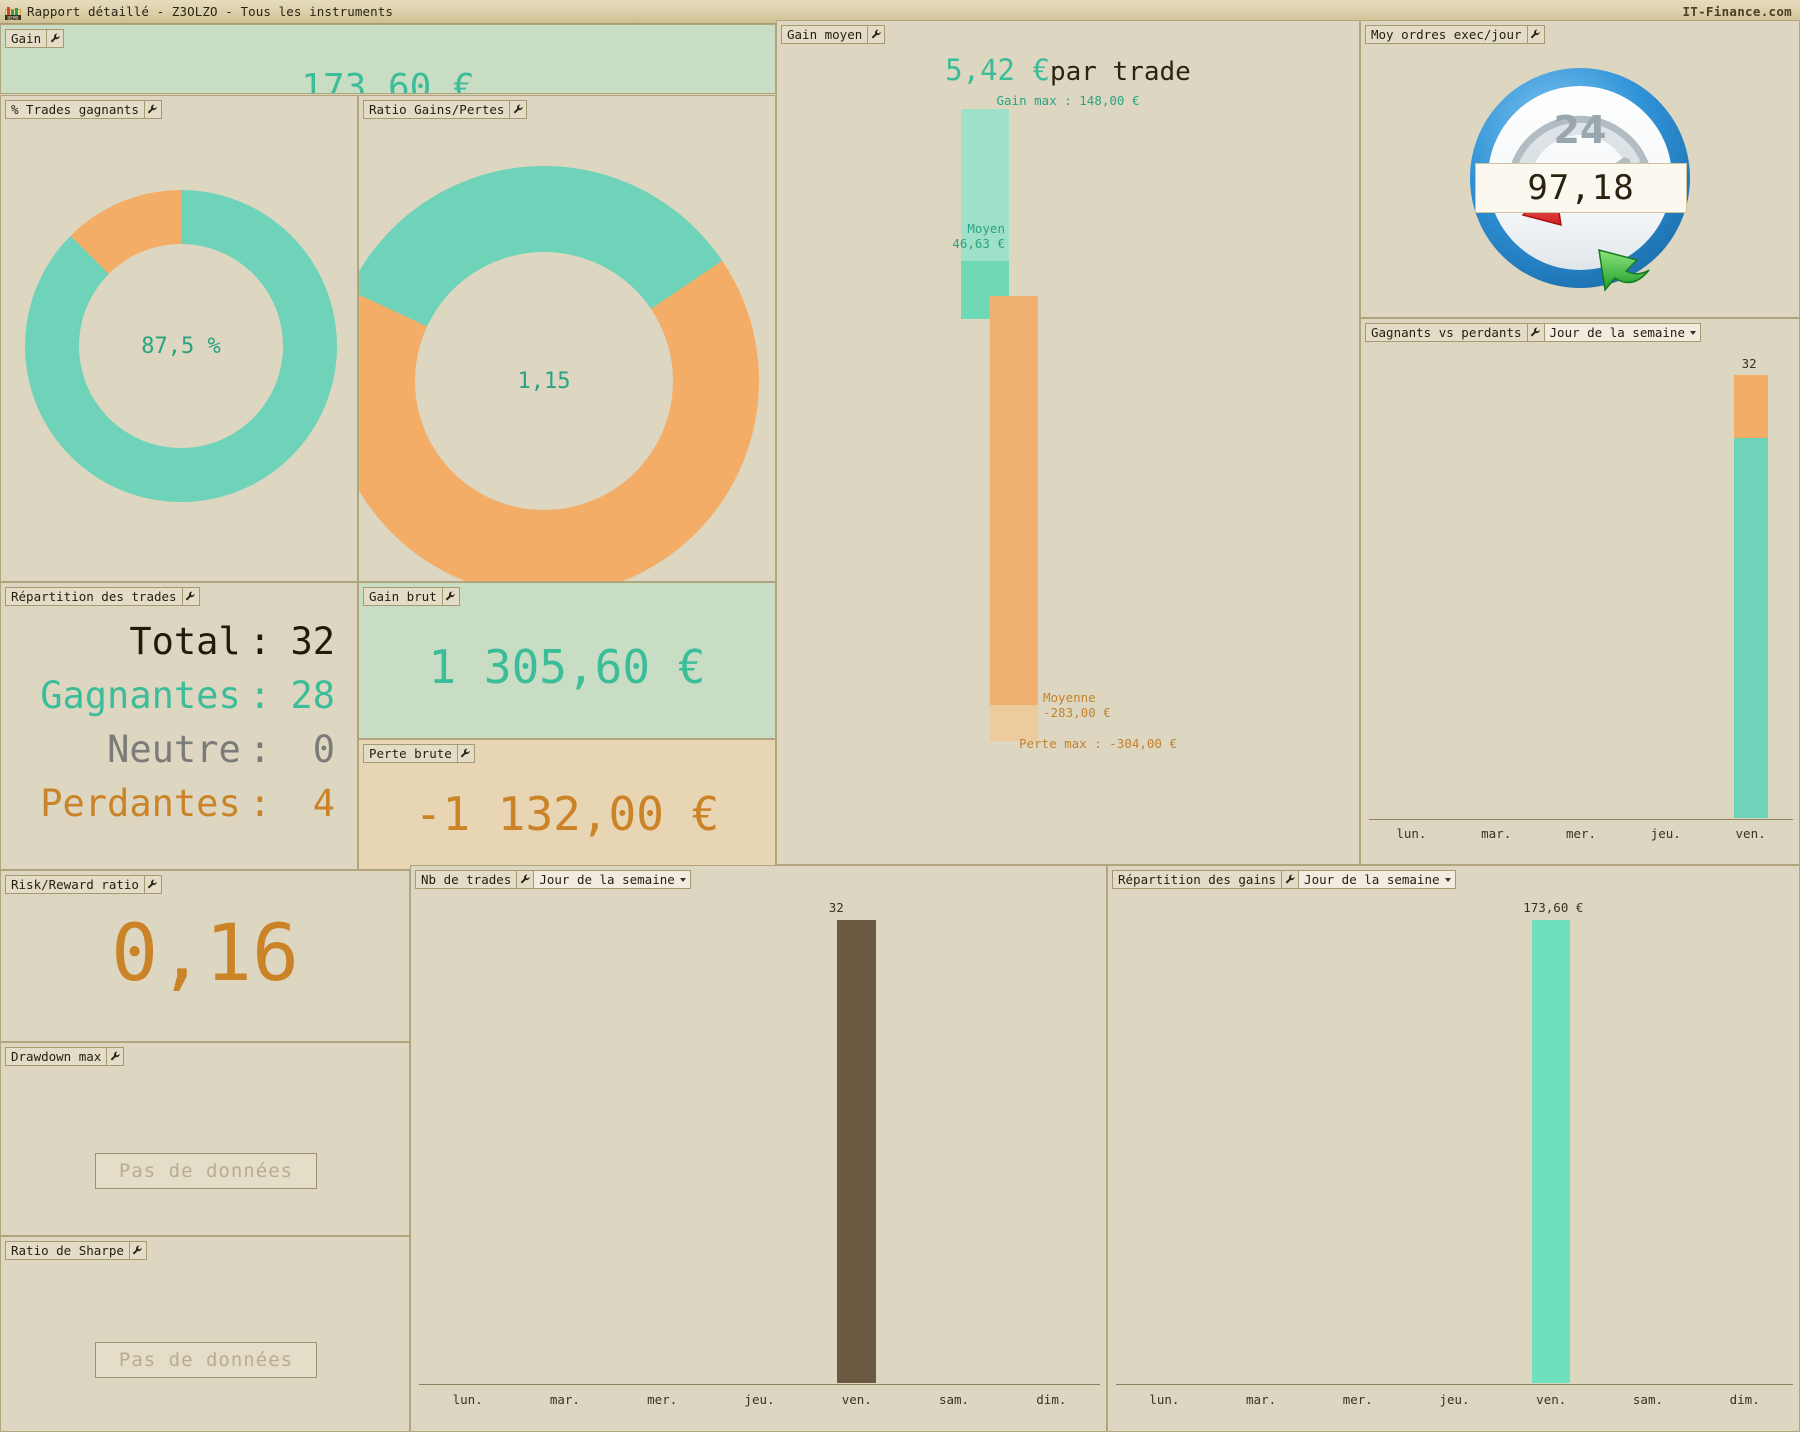 Image resolution: width=1800 pixels, height=1432 pixels. Describe the element at coordinates (312, 695) in the screenshot. I see `stat-value: 28` at that location.